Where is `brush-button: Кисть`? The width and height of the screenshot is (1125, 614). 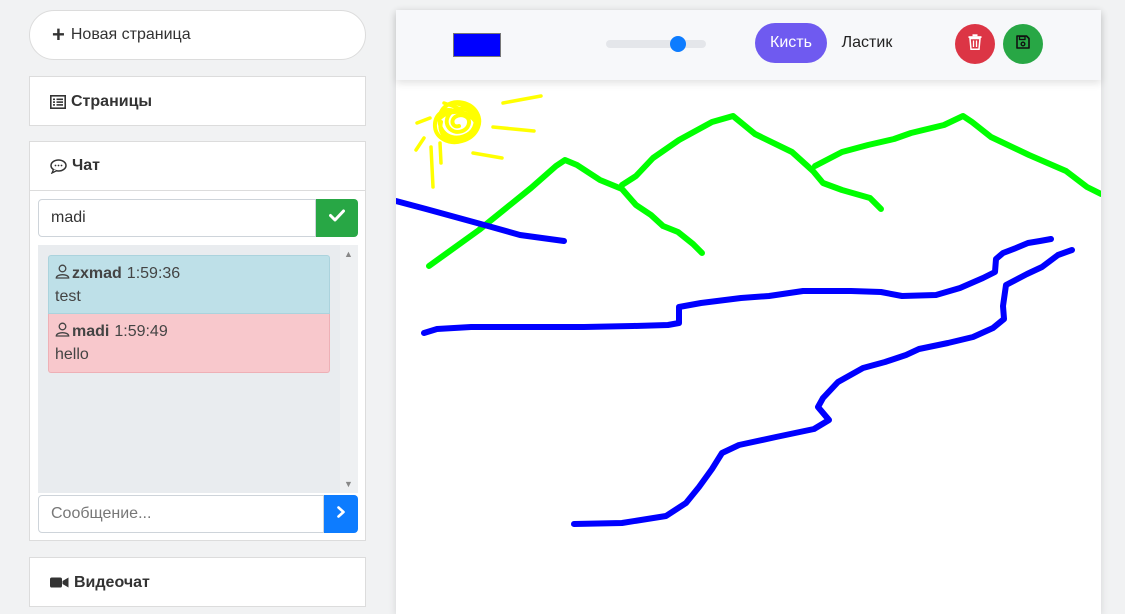
brush-button: Кисть is located at coordinates (791, 43).